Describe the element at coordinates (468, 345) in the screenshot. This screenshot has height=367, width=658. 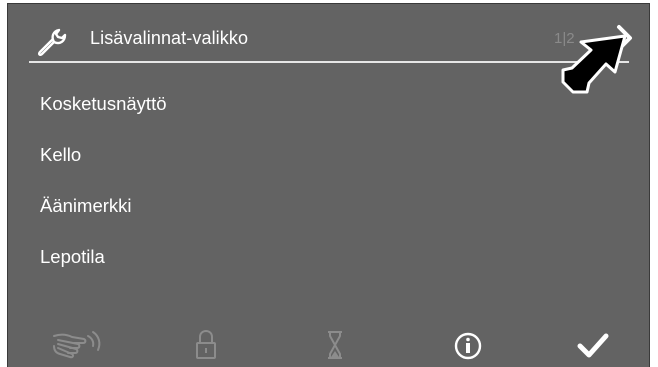
I see `info-icon` at that location.